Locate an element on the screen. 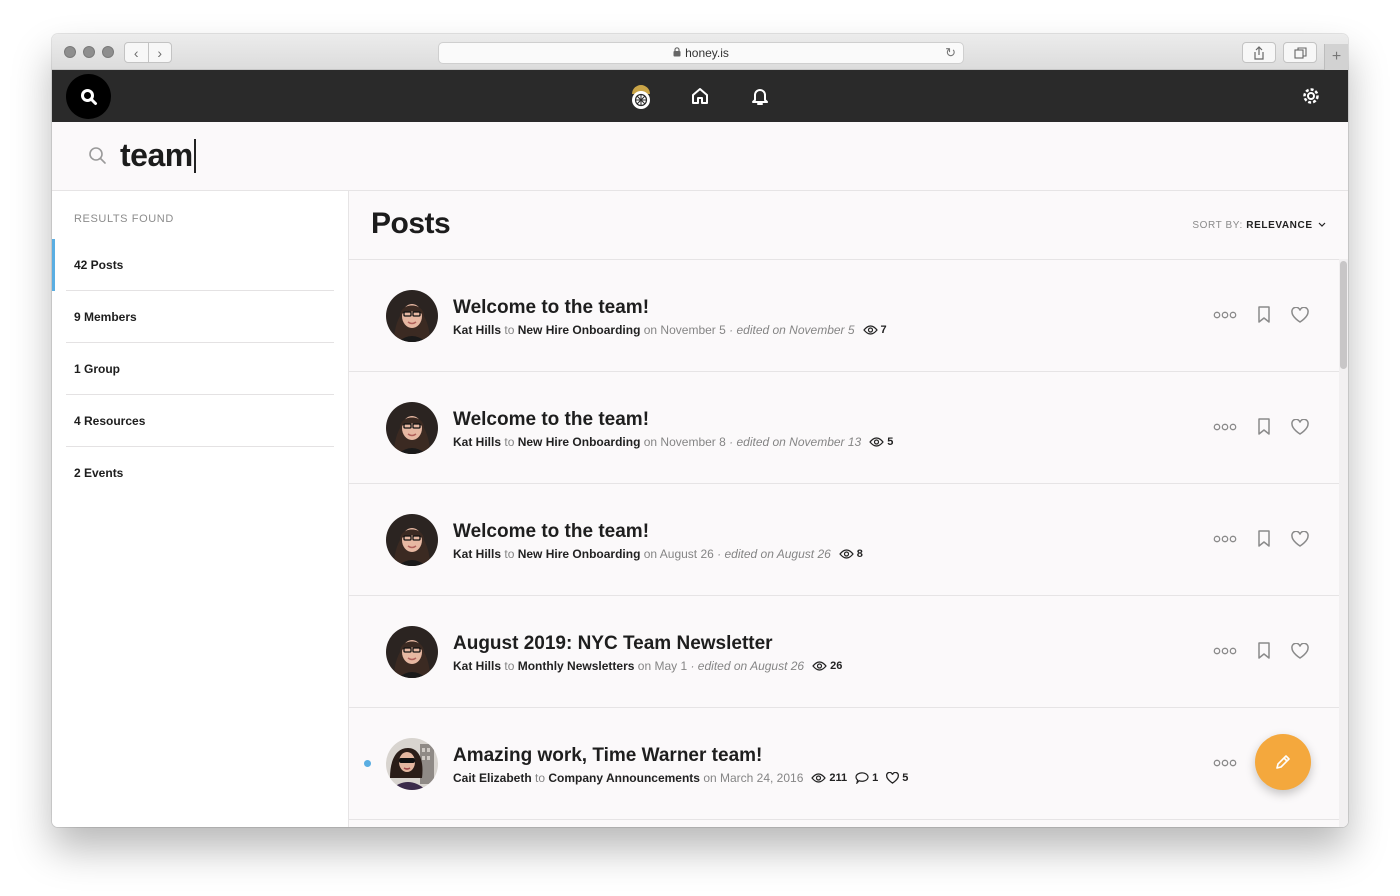 This screenshot has height=896, width=1400. views-stat: 7 is located at coordinates (874, 330).